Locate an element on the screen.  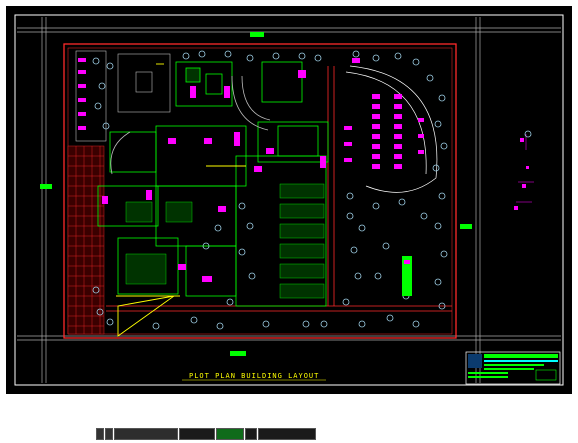
east-parking is located at coordinates (391, 129).